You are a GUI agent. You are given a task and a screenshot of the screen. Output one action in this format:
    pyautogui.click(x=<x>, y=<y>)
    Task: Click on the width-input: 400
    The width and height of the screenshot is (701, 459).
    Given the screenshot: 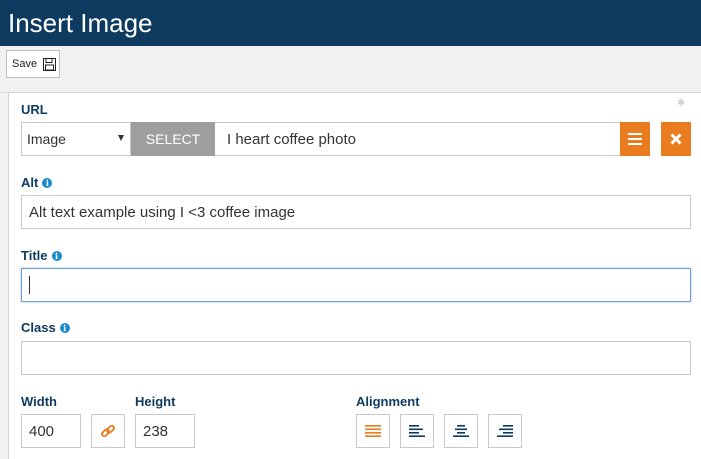 What is the action you would take?
    pyautogui.click(x=51, y=431)
    